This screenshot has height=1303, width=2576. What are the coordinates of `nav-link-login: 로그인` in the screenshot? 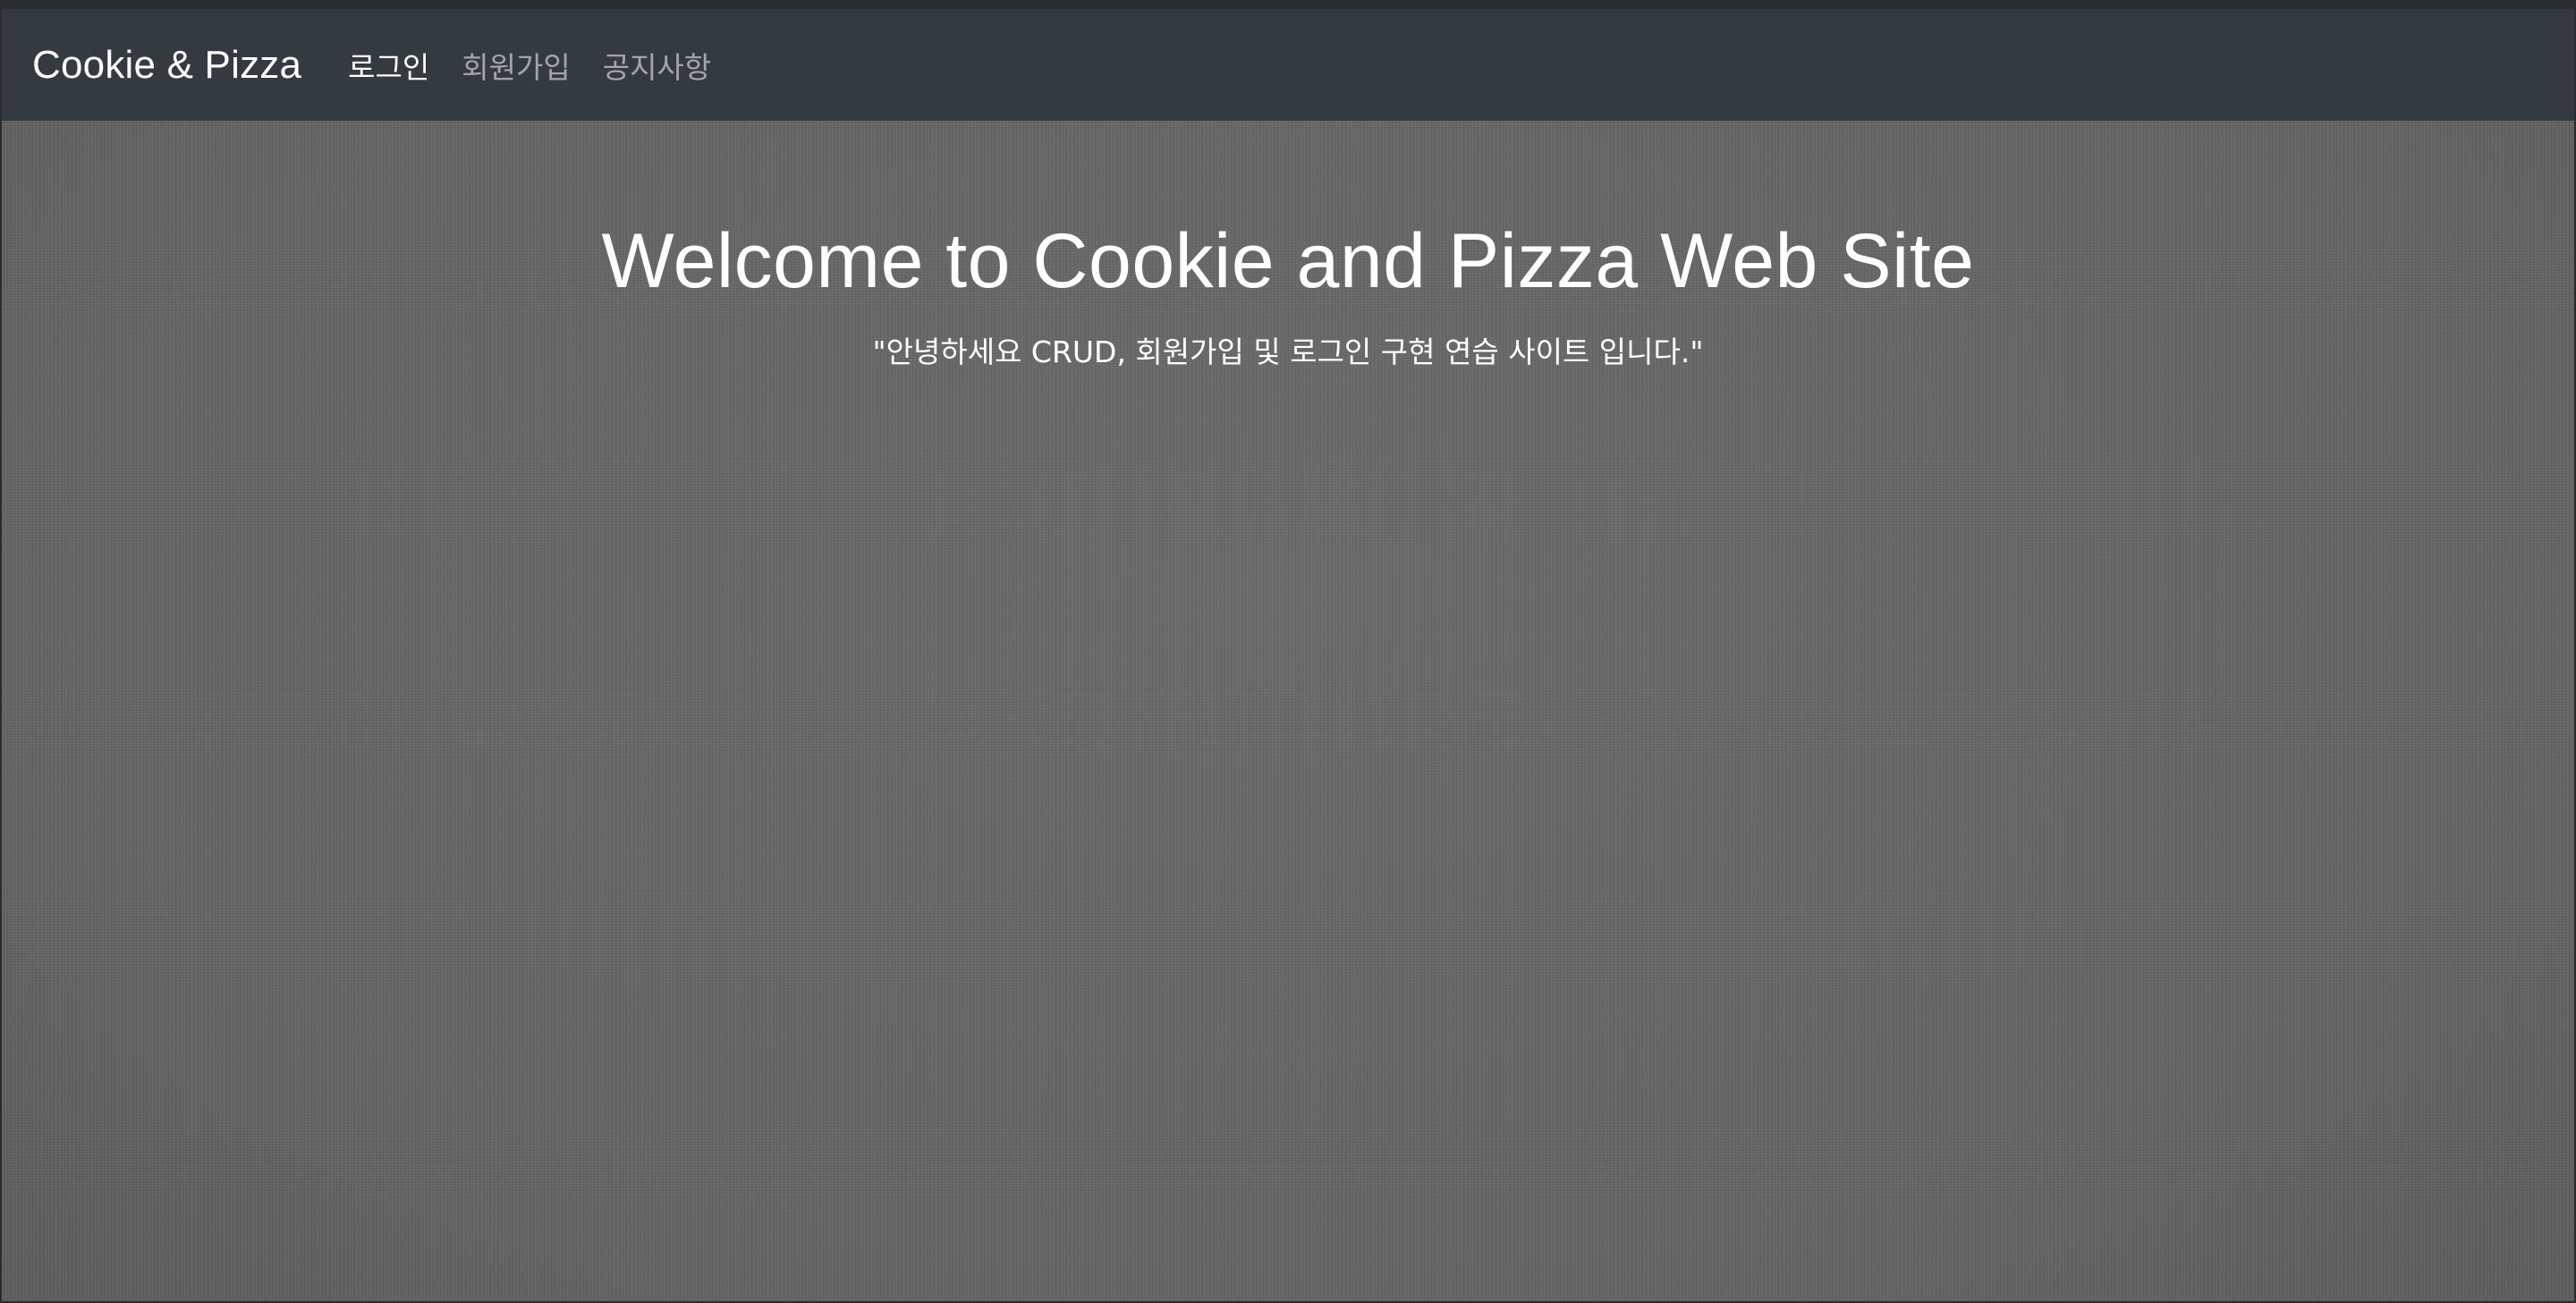 It's located at (388, 65).